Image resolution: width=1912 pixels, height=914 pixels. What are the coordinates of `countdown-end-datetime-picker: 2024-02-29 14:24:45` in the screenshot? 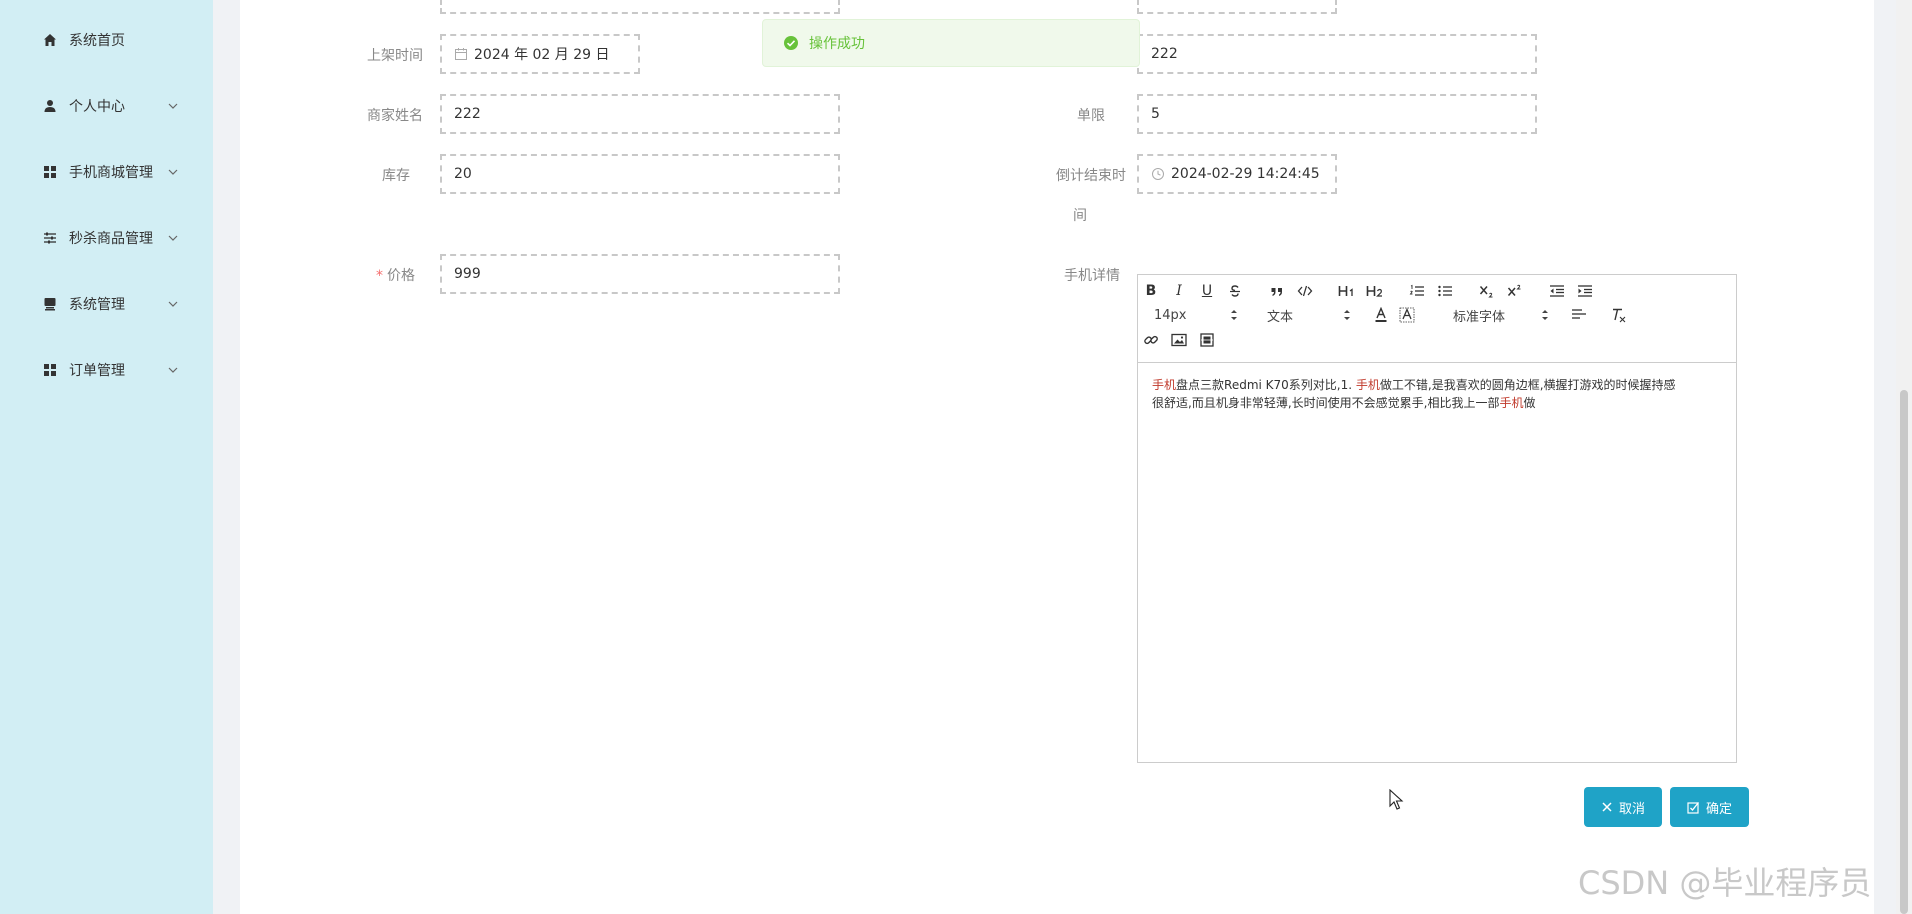 It's located at (1237, 174).